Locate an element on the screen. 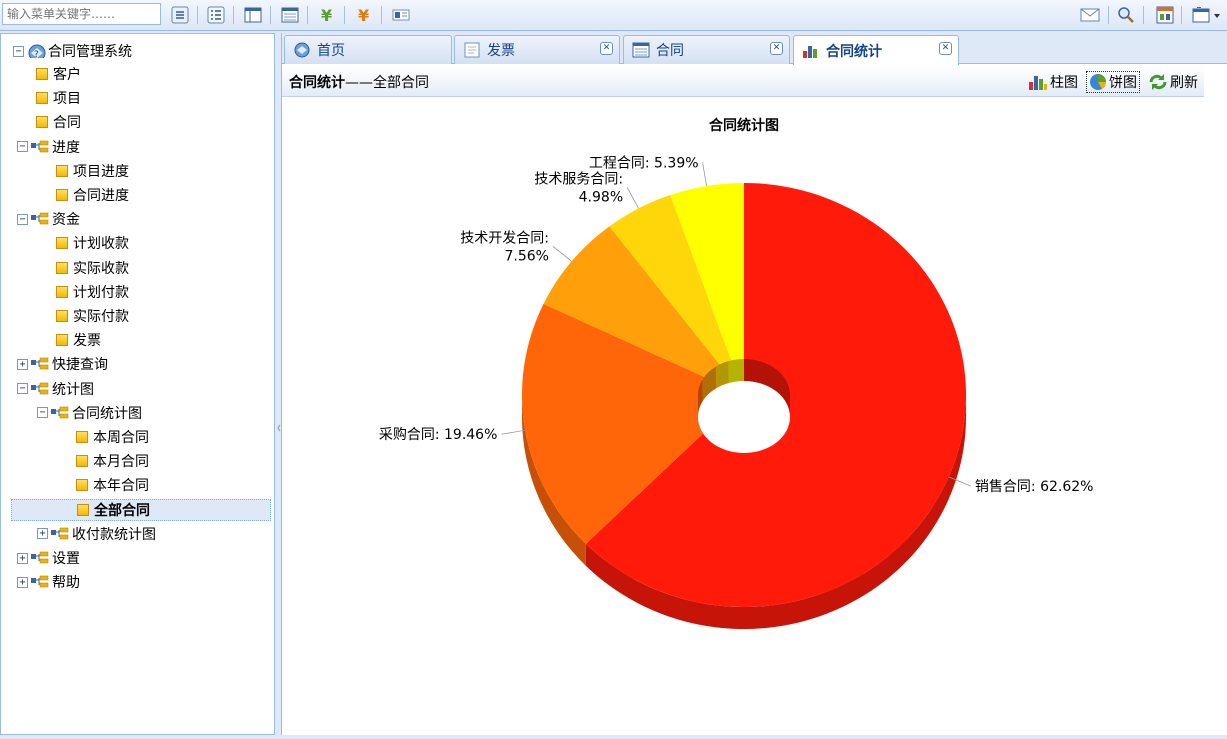 The image size is (1227, 739). tab-strip: 首页 发票 ✕ 合同 ✕ 合同统计 ✕ is located at coordinates (754, 49).